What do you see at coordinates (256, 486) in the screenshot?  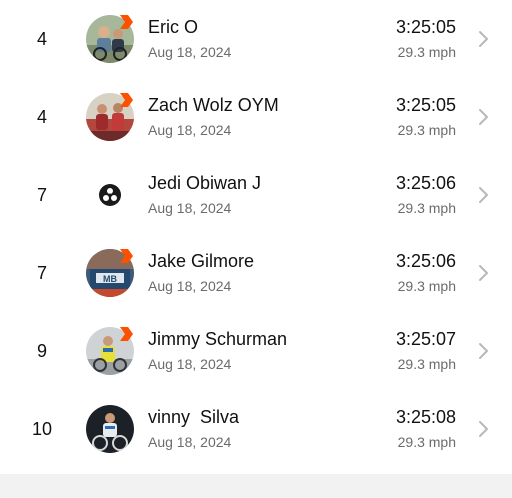 I see `footer-bar` at bounding box center [256, 486].